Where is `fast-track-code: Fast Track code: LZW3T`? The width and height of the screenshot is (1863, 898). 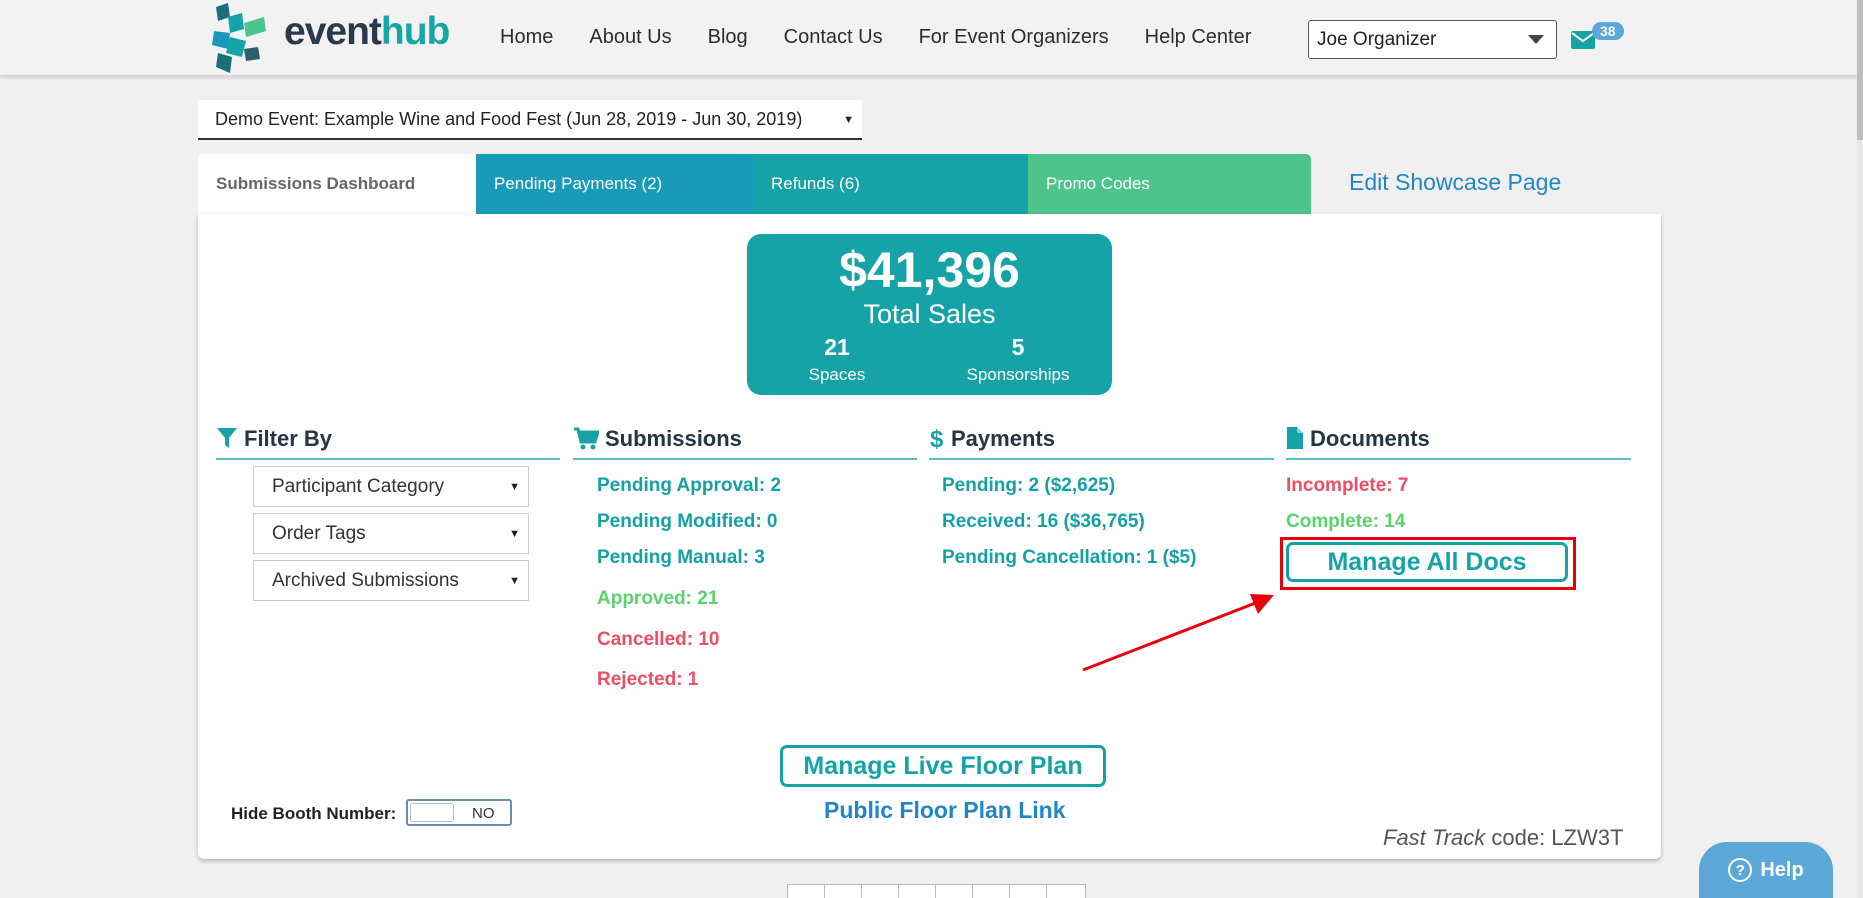 fast-track-code: Fast Track code: LZW3T is located at coordinates (1503, 838).